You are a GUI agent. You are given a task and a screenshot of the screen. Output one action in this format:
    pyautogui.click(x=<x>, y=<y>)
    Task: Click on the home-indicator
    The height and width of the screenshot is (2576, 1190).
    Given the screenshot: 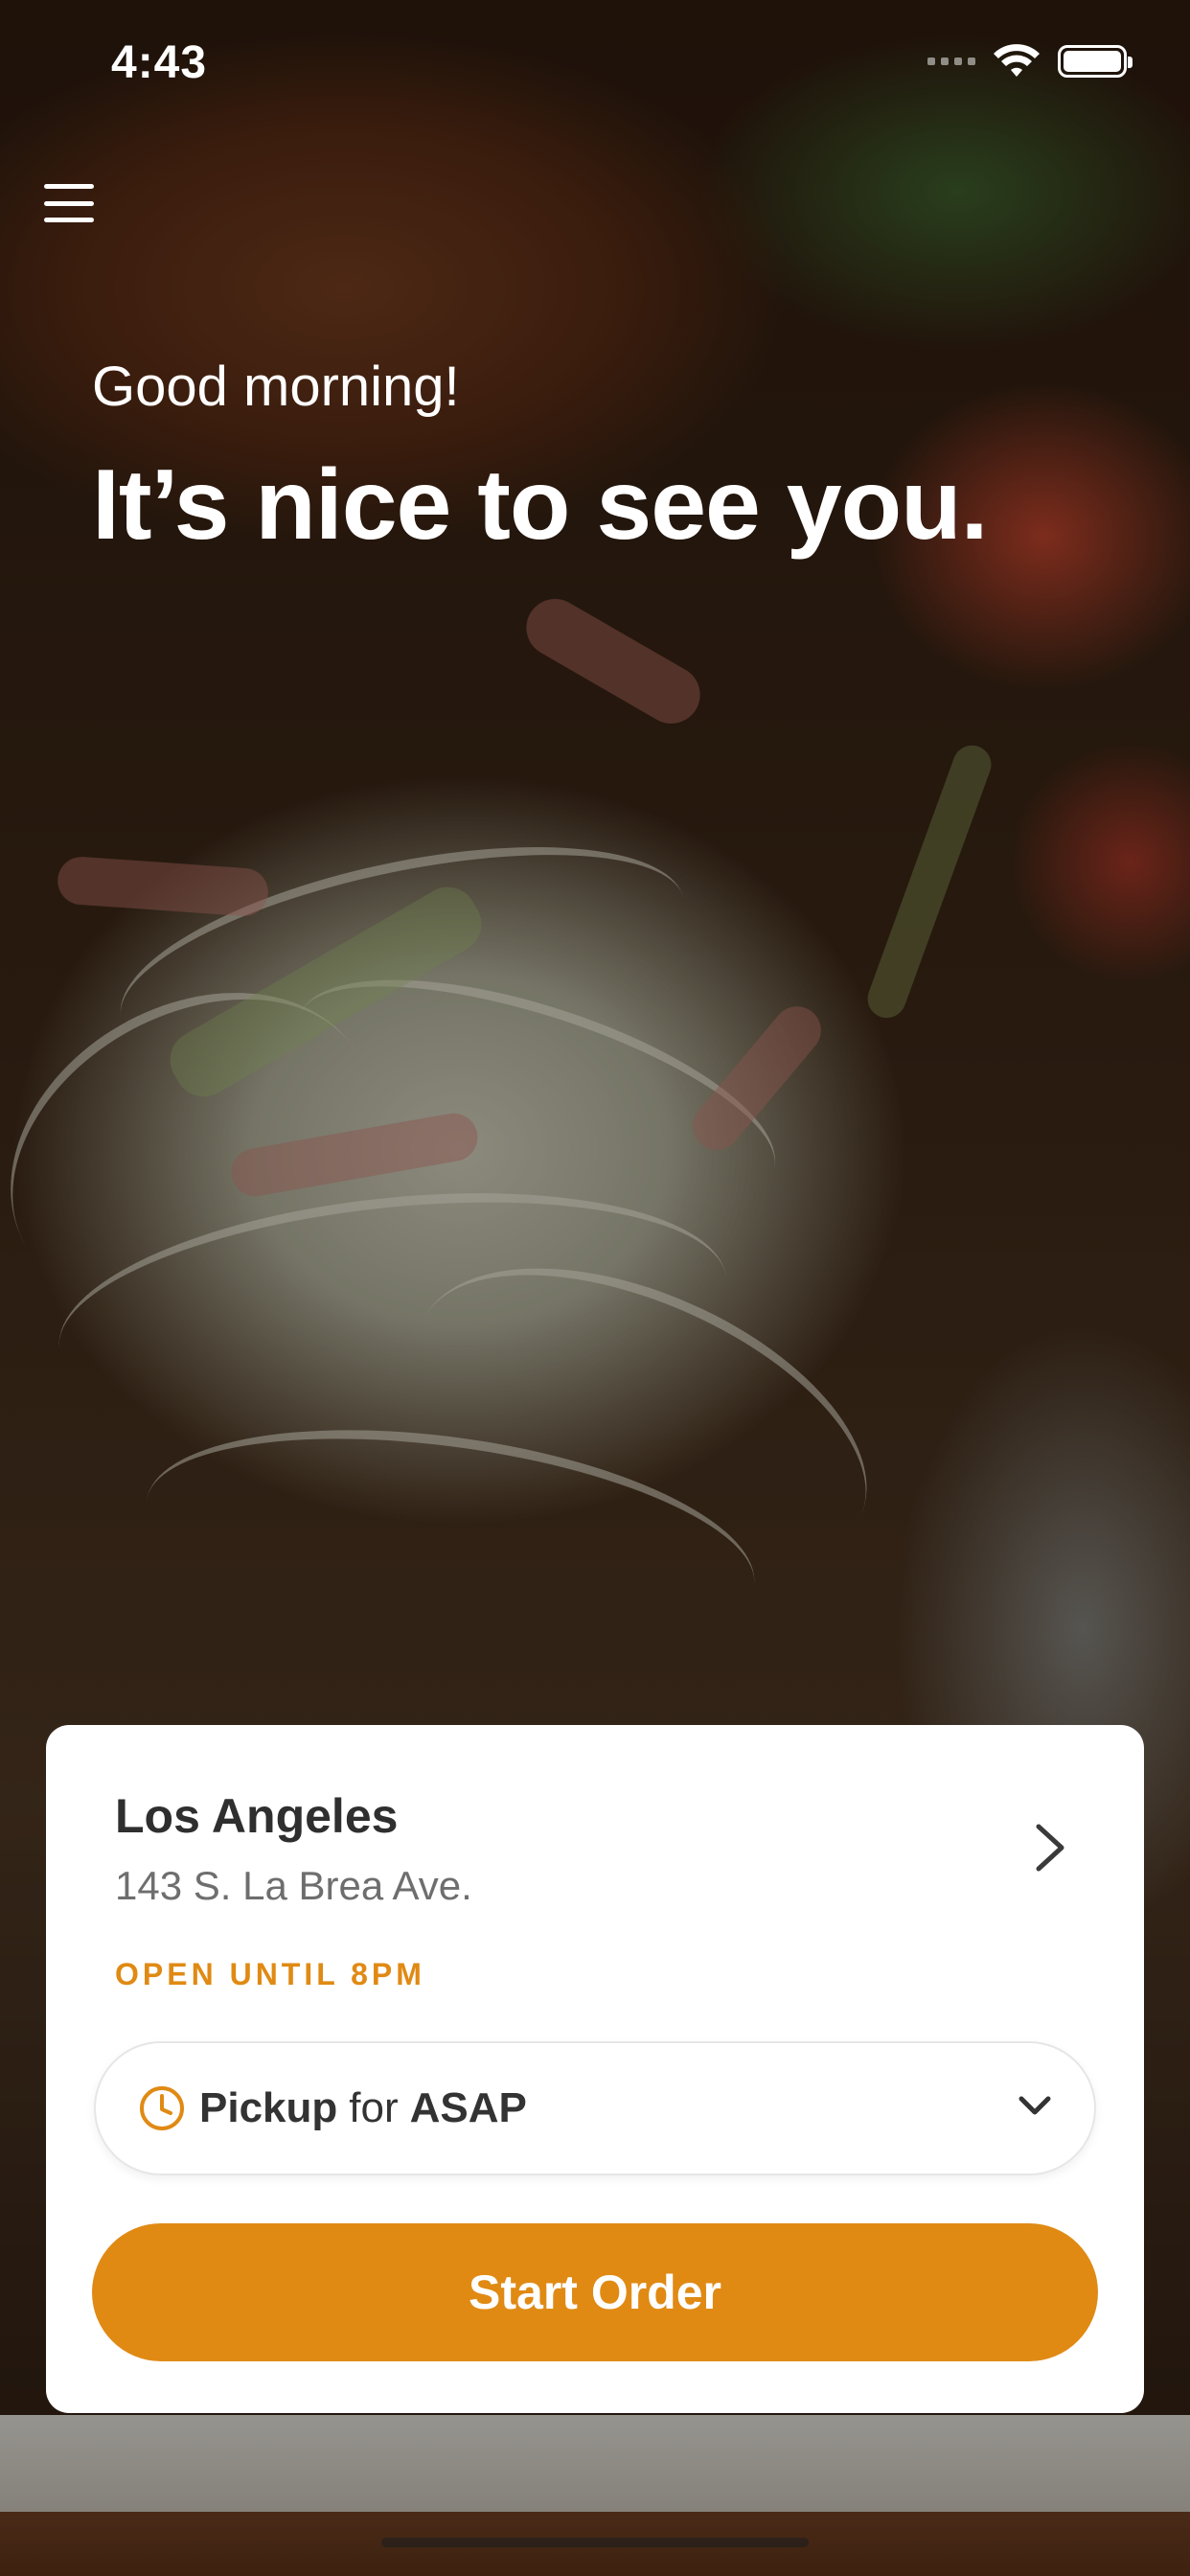 What is the action you would take?
    pyautogui.click(x=595, y=2542)
    